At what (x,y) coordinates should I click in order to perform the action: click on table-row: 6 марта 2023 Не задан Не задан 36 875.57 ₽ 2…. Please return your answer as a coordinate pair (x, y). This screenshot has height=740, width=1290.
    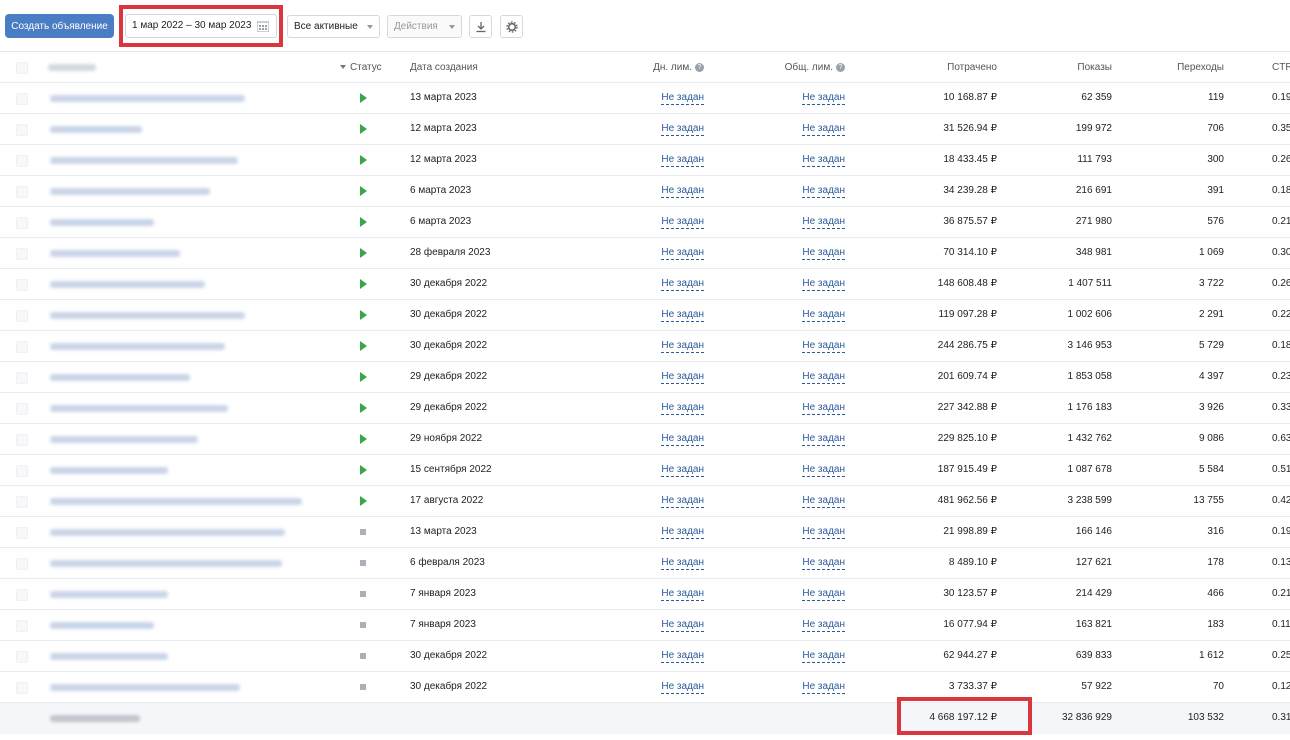
    Looking at the image, I should click on (645, 222).